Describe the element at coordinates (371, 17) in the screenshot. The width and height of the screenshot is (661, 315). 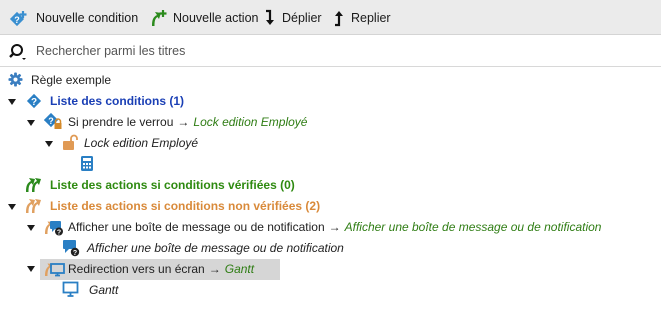
I see `collapse-label: Replier` at that location.